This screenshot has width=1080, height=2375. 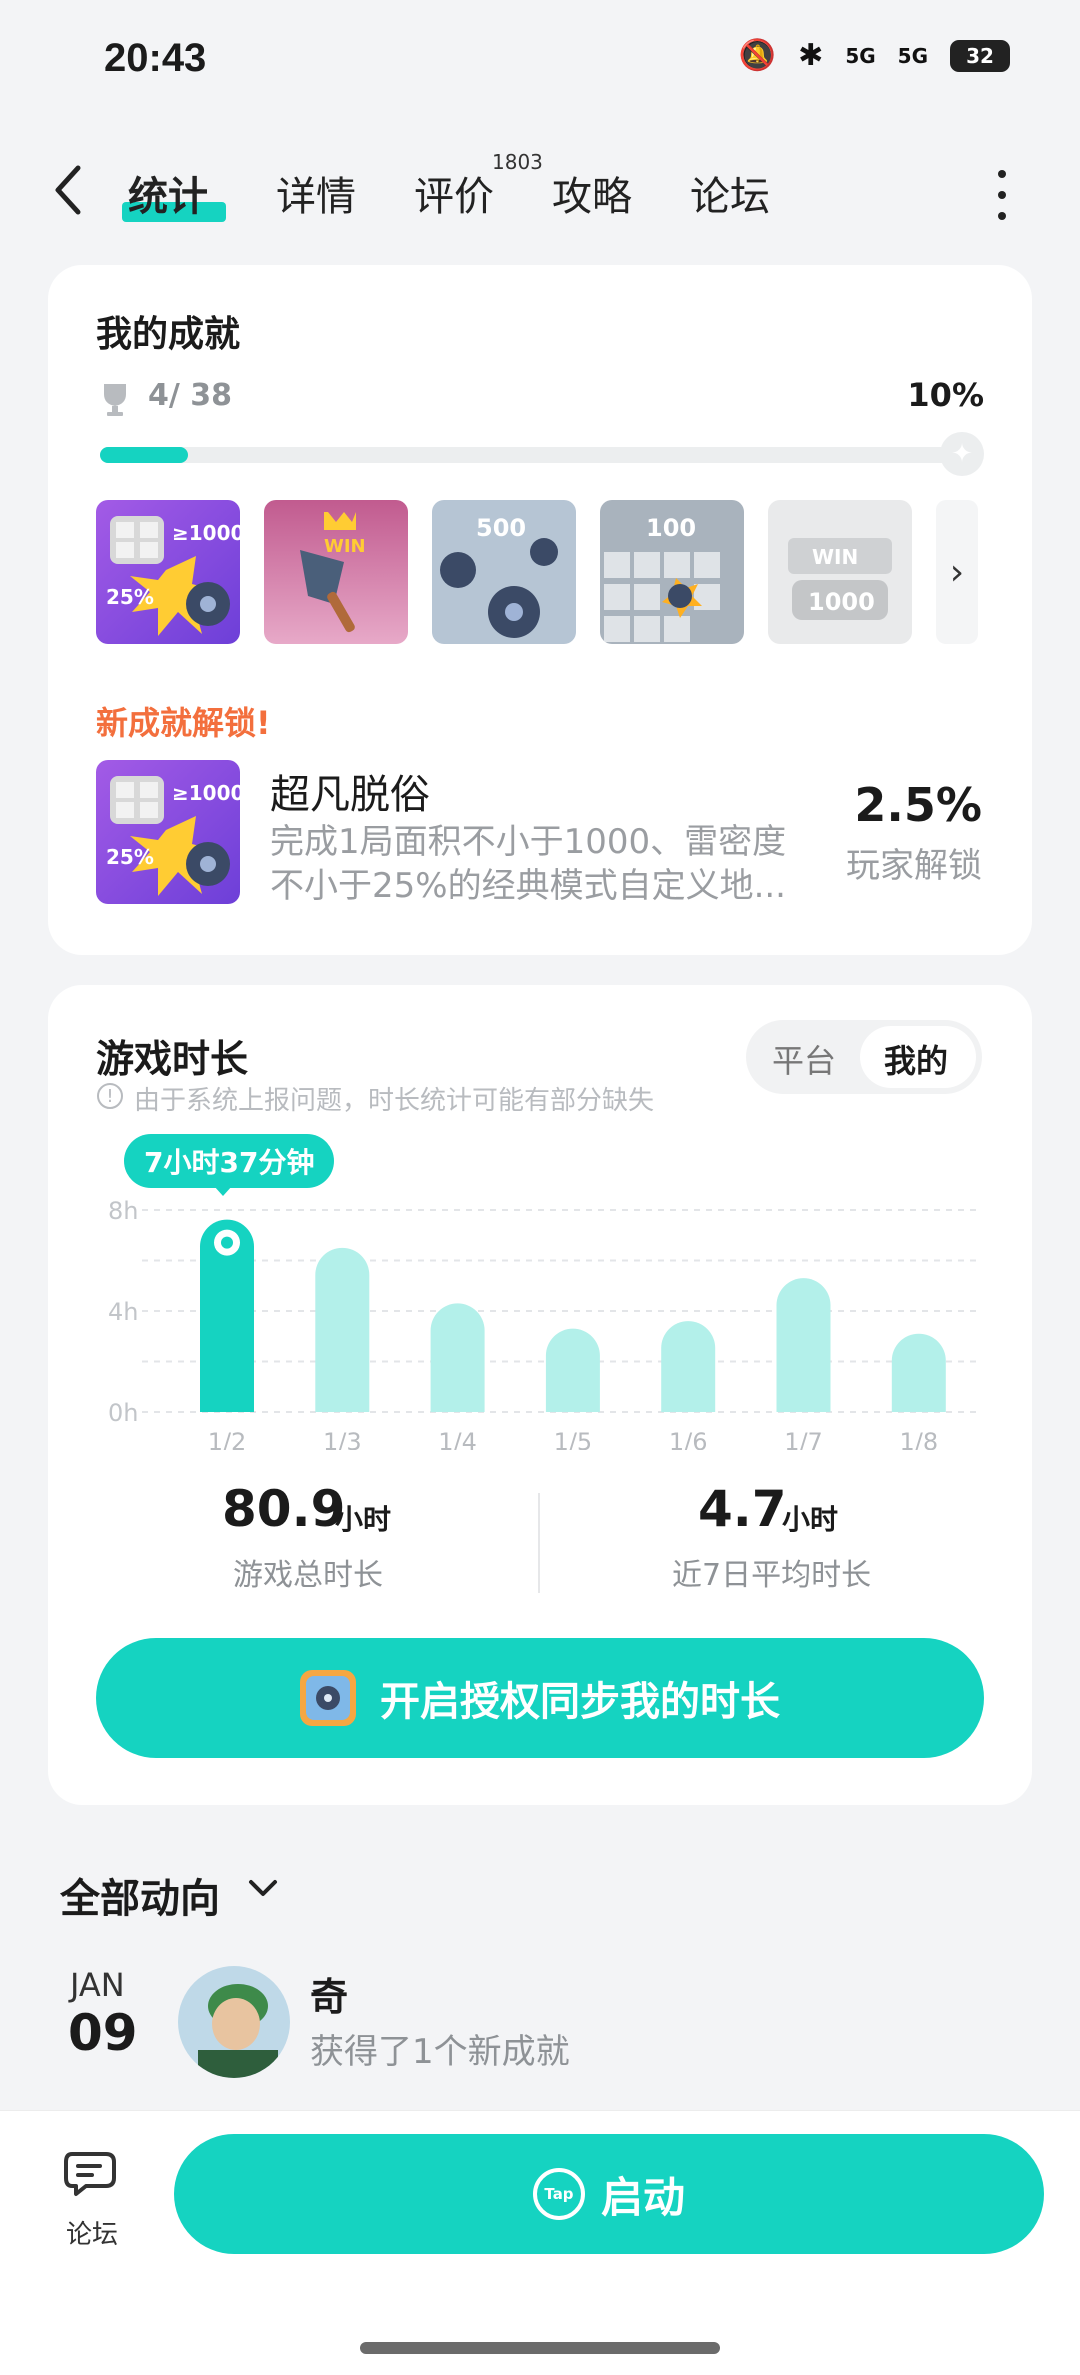 What do you see at coordinates (504, 572) in the screenshot?
I see `achievement-badge-3: 500` at bounding box center [504, 572].